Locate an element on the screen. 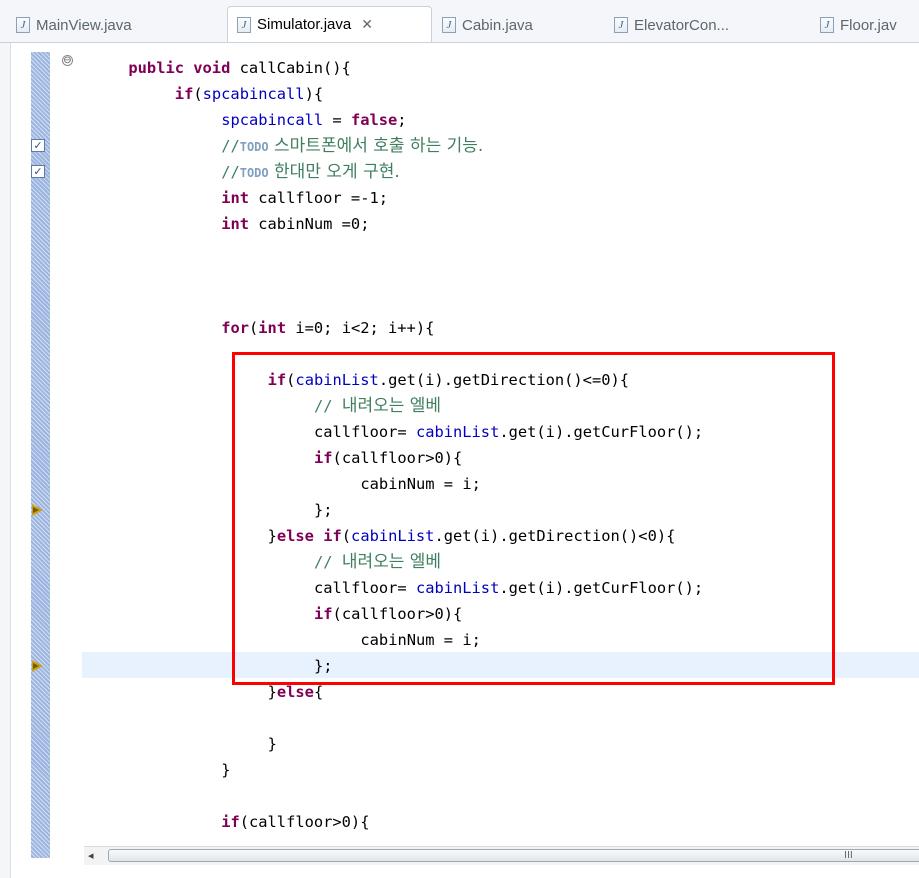 This screenshot has height=878, width=919. code-token: 한대만 오게 구현. is located at coordinates (334, 172).